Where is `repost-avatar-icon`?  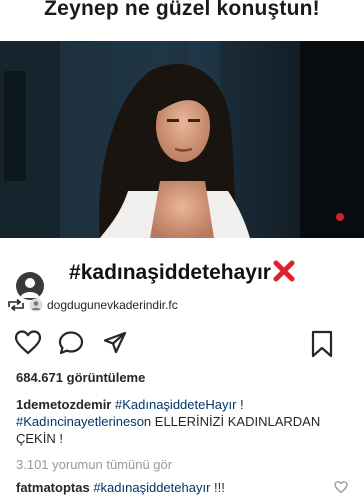 repost-avatar-icon is located at coordinates (36, 305).